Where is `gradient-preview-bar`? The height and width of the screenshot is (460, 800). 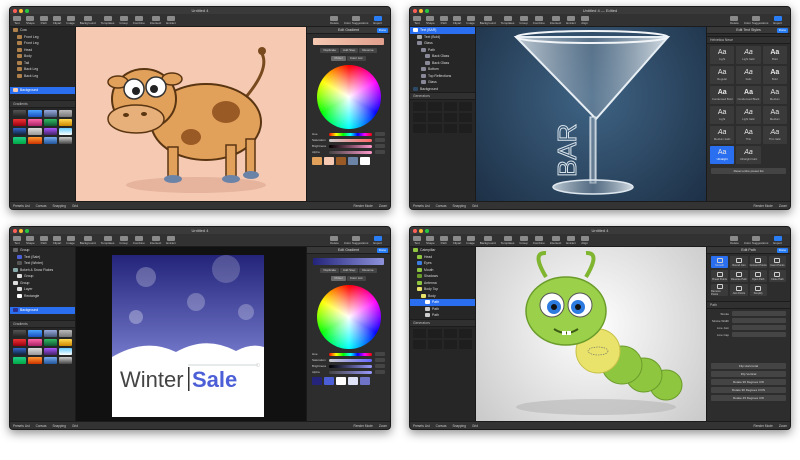 gradient-preview-bar is located at coordinates (348, 261).